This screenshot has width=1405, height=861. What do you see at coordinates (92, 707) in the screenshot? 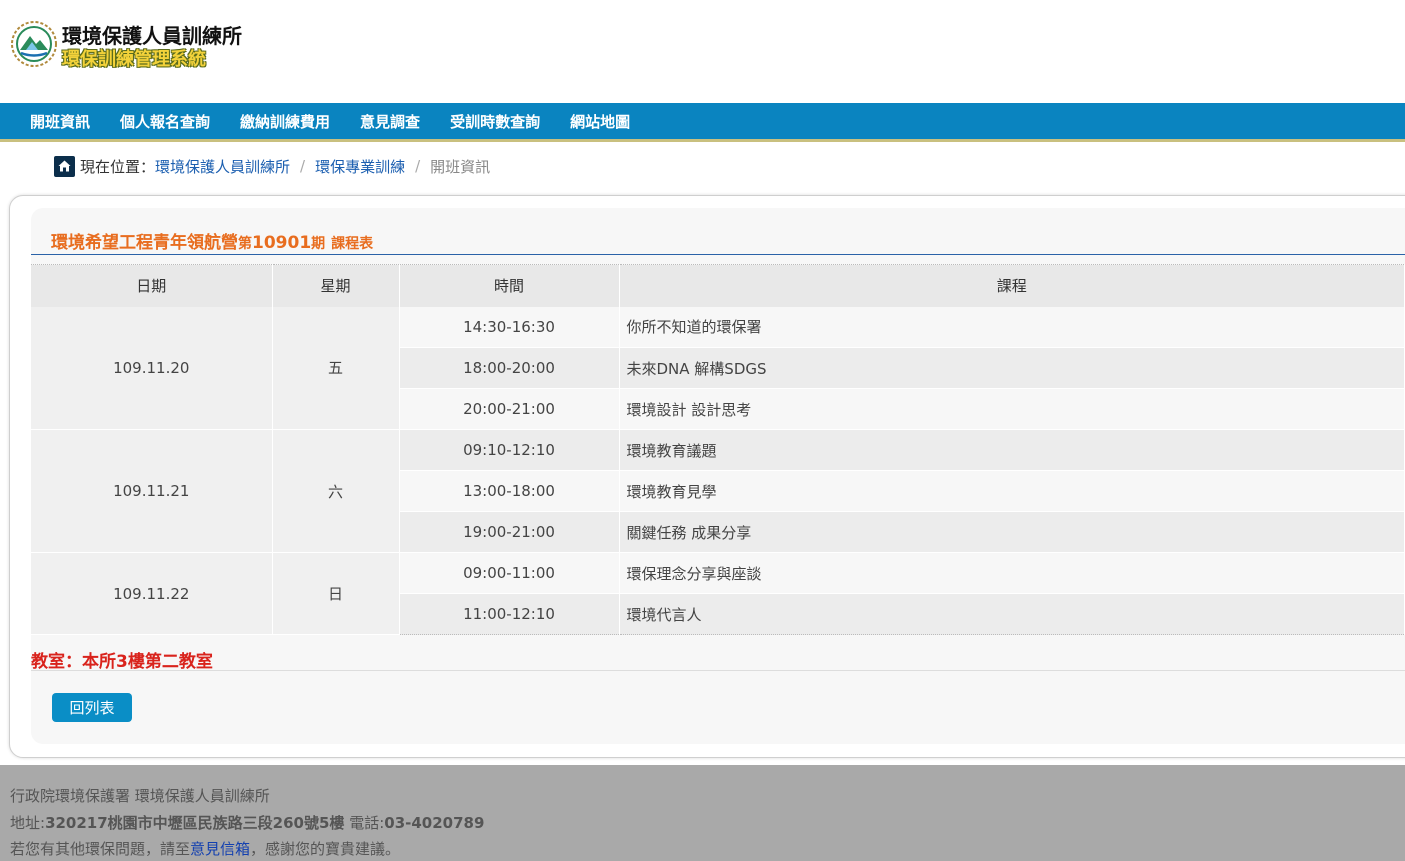
I see `back-to-list-button: 回列表` at bounding box center [92, 707].